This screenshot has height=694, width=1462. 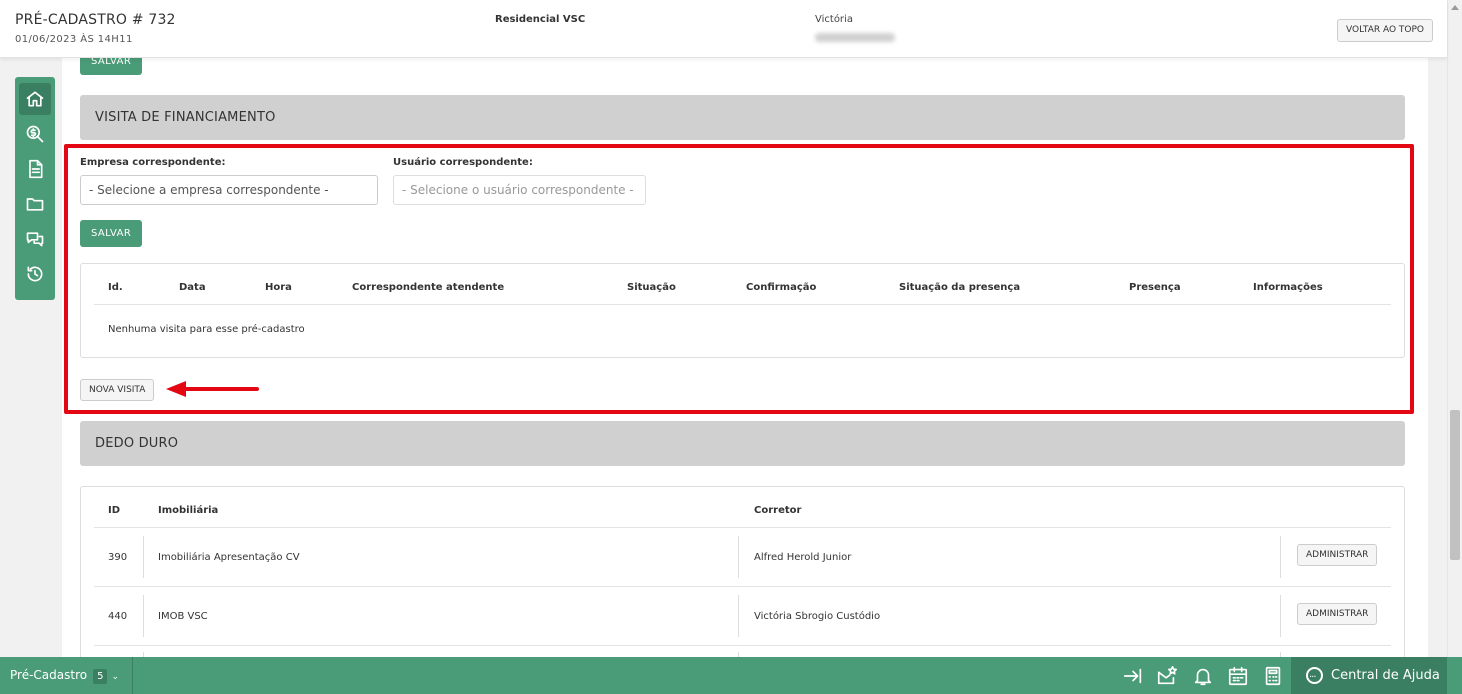 I want to click on empreendimento-name: Residencial VSC, so click(x=540, y=19).